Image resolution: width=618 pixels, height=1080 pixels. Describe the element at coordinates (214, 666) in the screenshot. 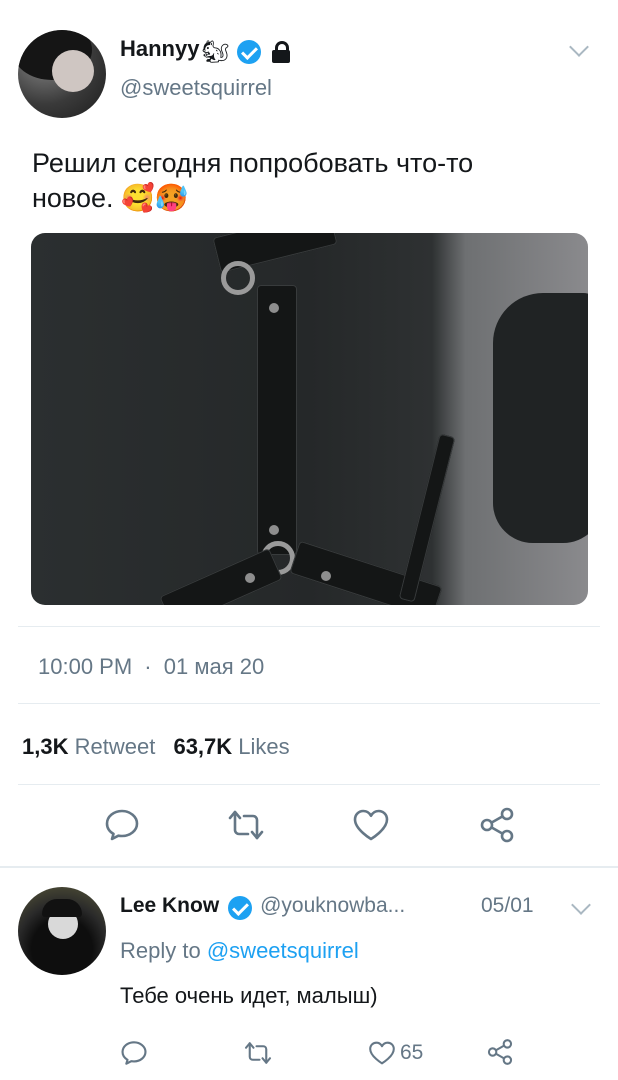

I see `tweet-date: 01 мая 20` at that location.